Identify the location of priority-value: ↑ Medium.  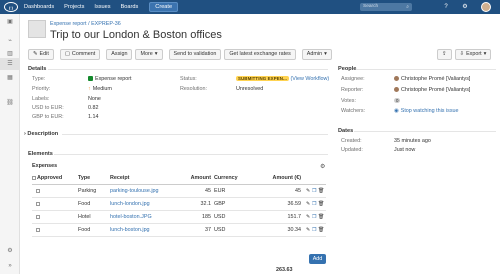
(100, 89).